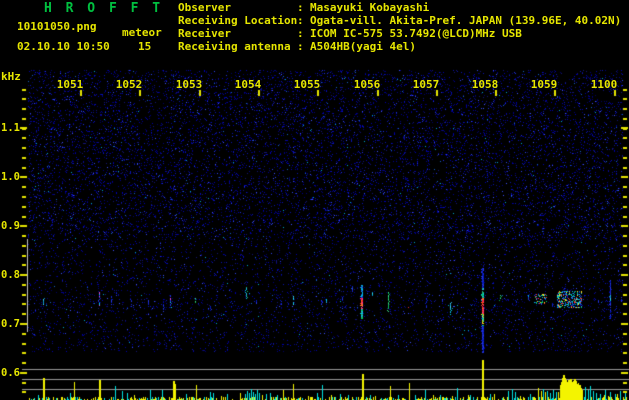 The width and height of the screenshot is (629, 400). I want to click on time-label: 1057, so click(426, 84).